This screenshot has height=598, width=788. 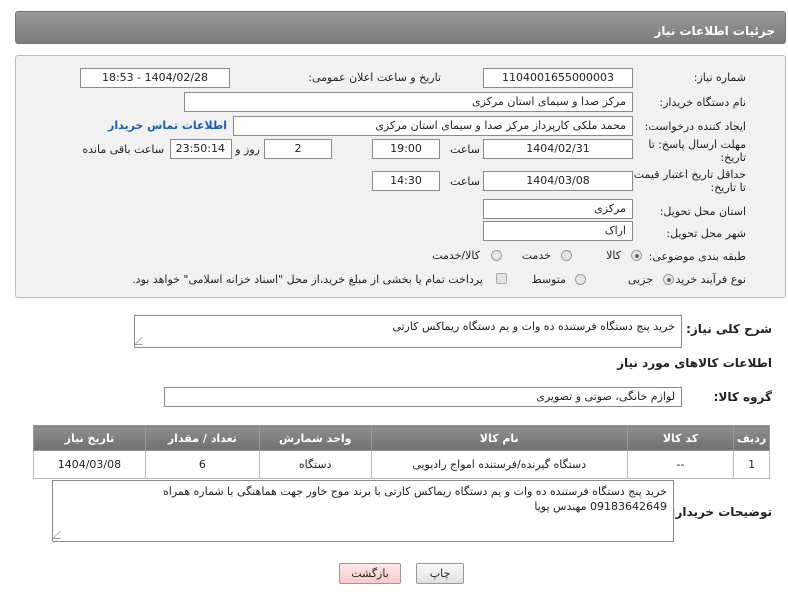 I want to click on reply-deadline-label-1: مهلت ارسال پاسخ: تا, so click(x=697, y=144).